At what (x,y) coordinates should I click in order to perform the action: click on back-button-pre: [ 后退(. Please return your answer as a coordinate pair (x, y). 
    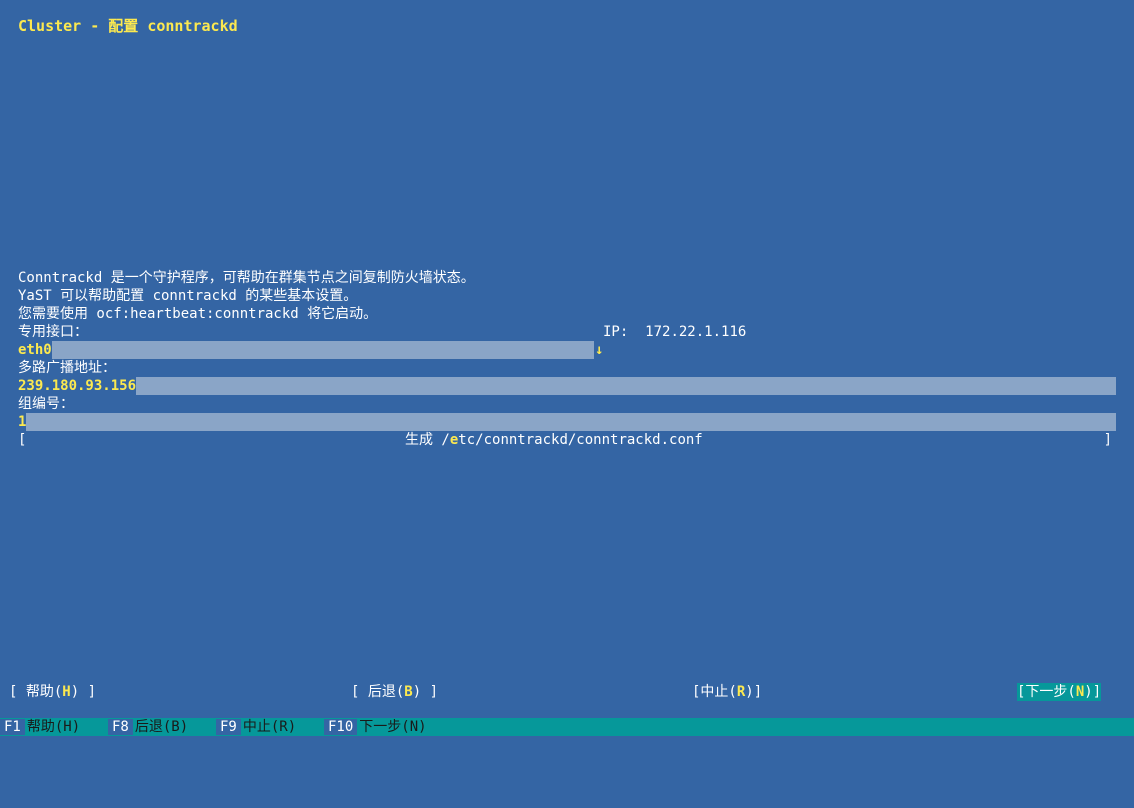
    Looking at the image, I should click on (378, 692).